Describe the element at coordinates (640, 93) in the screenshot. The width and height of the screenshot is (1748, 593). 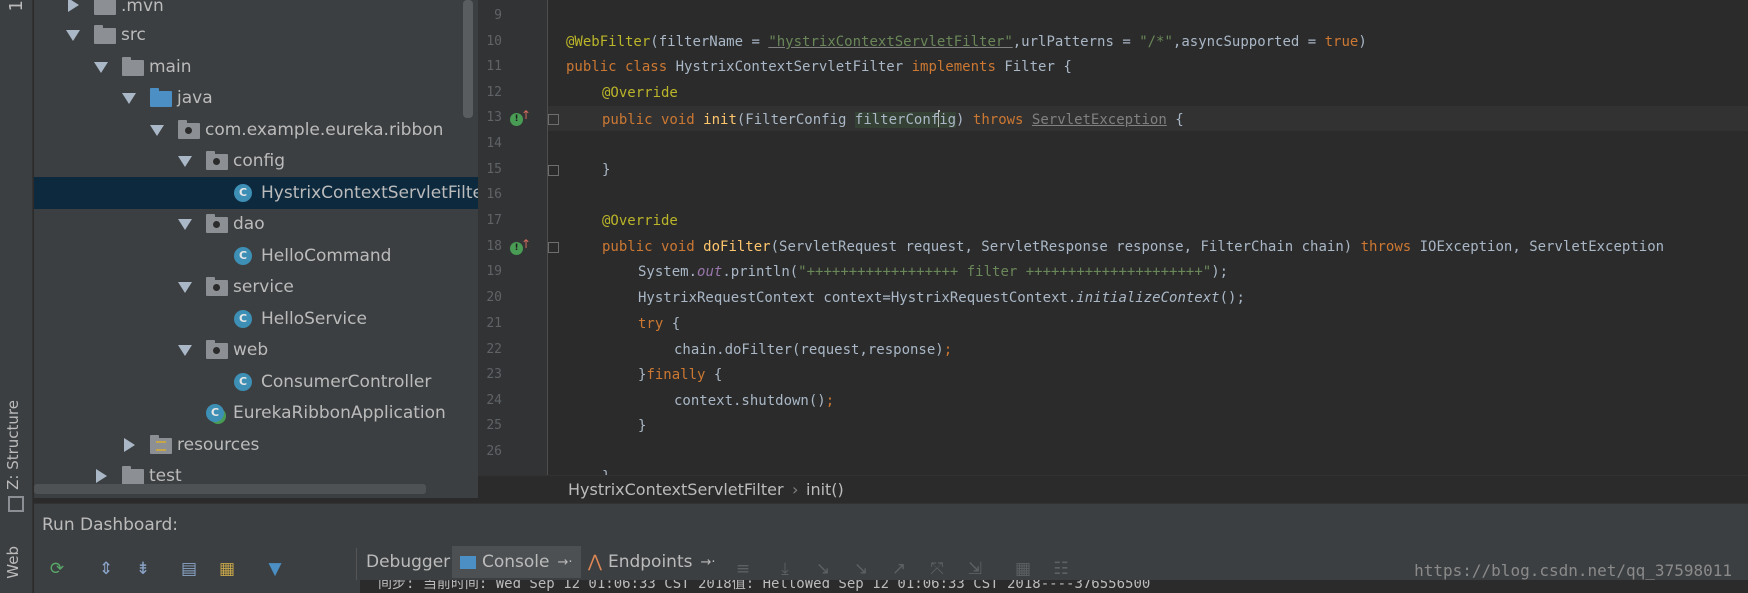
I see `code-line-12: @Override` at that location.